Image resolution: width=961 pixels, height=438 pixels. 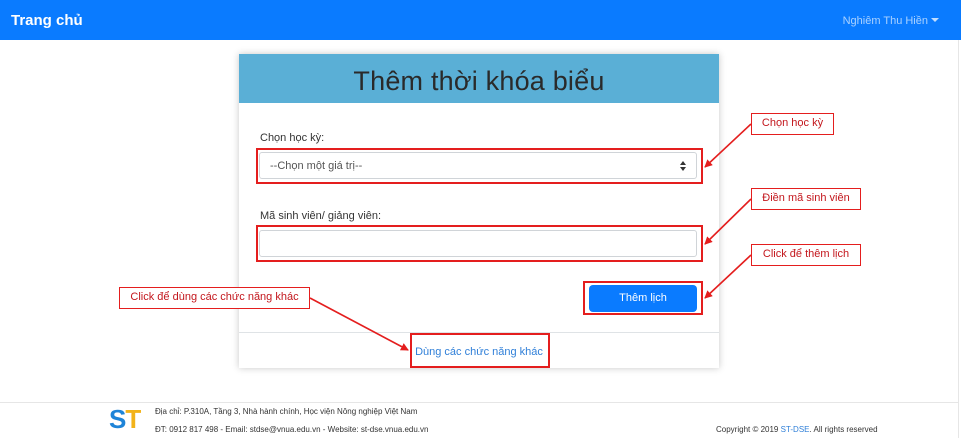 What do you see at coordinates (292, 138) in the screenshot?
I see `semester-label: Chọn học kỳ:` at bounding box center [292, 138].